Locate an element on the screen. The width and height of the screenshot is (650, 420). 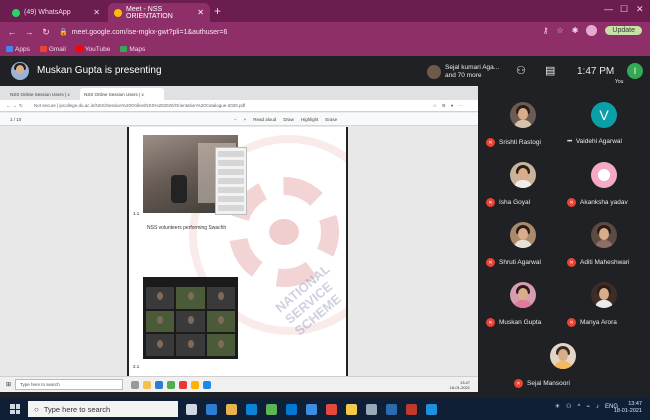
participant-tile: ✕ Srishti Rastogi is located at coordinates (522, 122).